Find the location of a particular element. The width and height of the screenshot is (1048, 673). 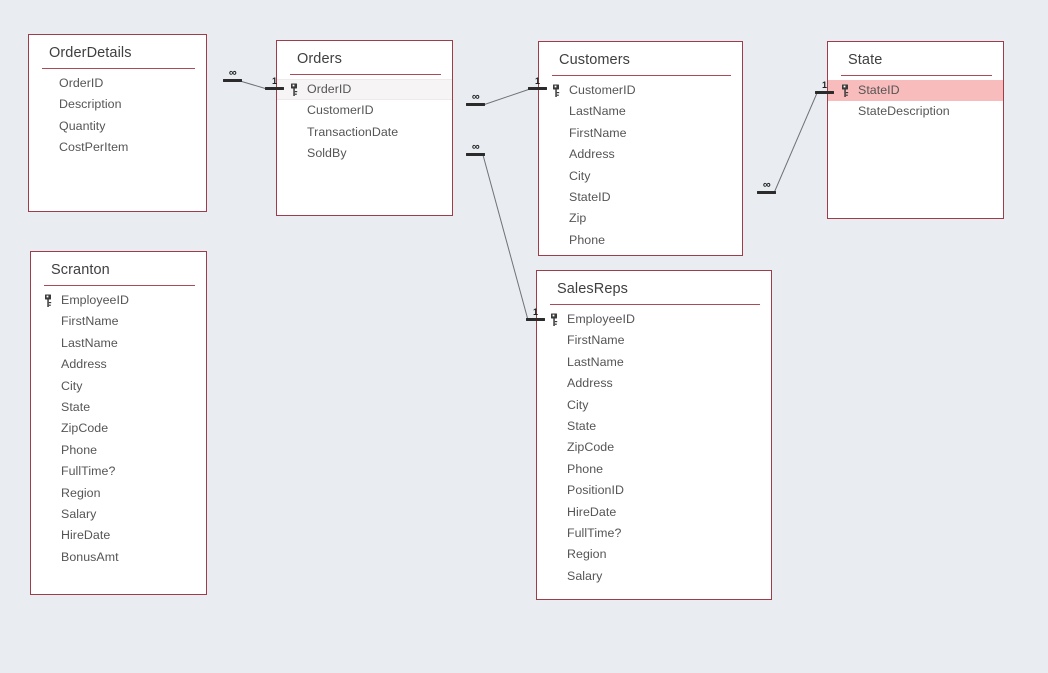

field-name: ZipCode is located at coordinates (85, 428).